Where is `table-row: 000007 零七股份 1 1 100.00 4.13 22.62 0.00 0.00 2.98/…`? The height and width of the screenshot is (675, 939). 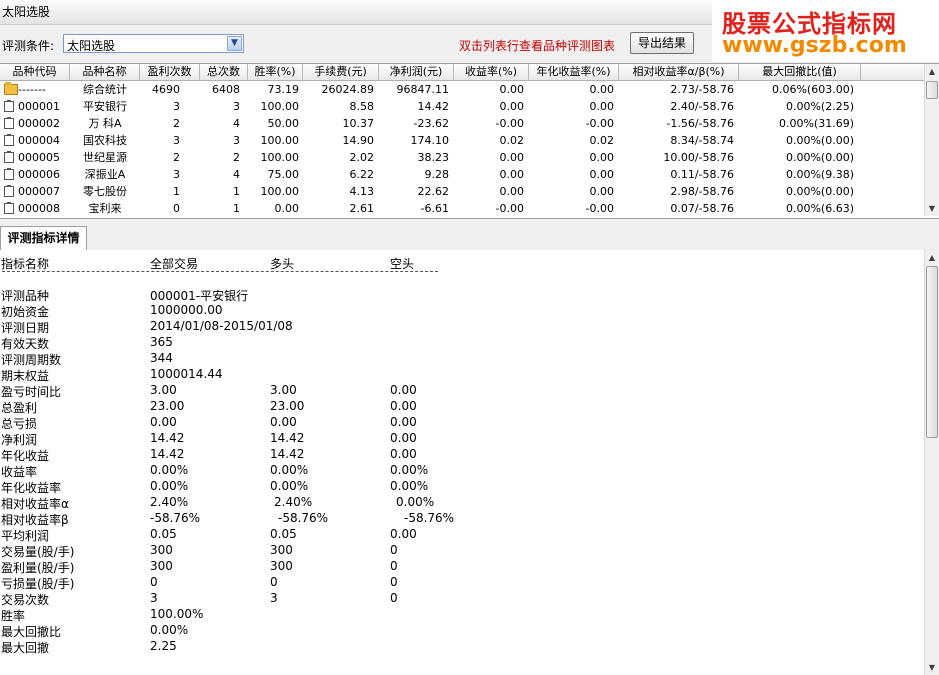
table-row: 000007 零七股份 1 1 100.00 4.13 22.62 0.00 0.00 2.98/… is located at coordinates (462, 191).